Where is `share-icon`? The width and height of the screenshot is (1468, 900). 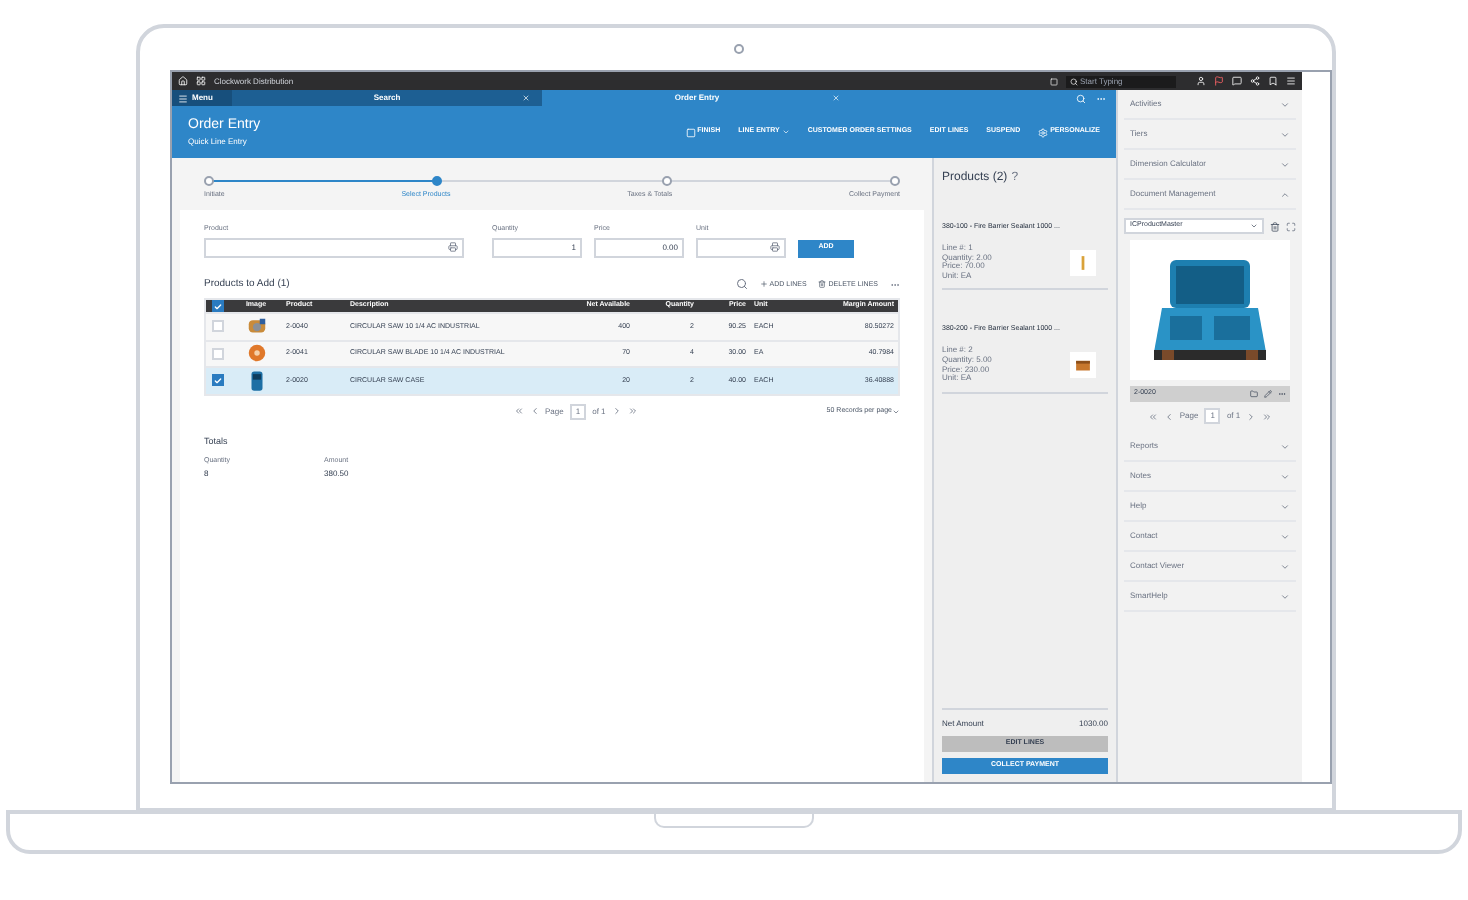 share-icon is located at coordinates (1255, 81).